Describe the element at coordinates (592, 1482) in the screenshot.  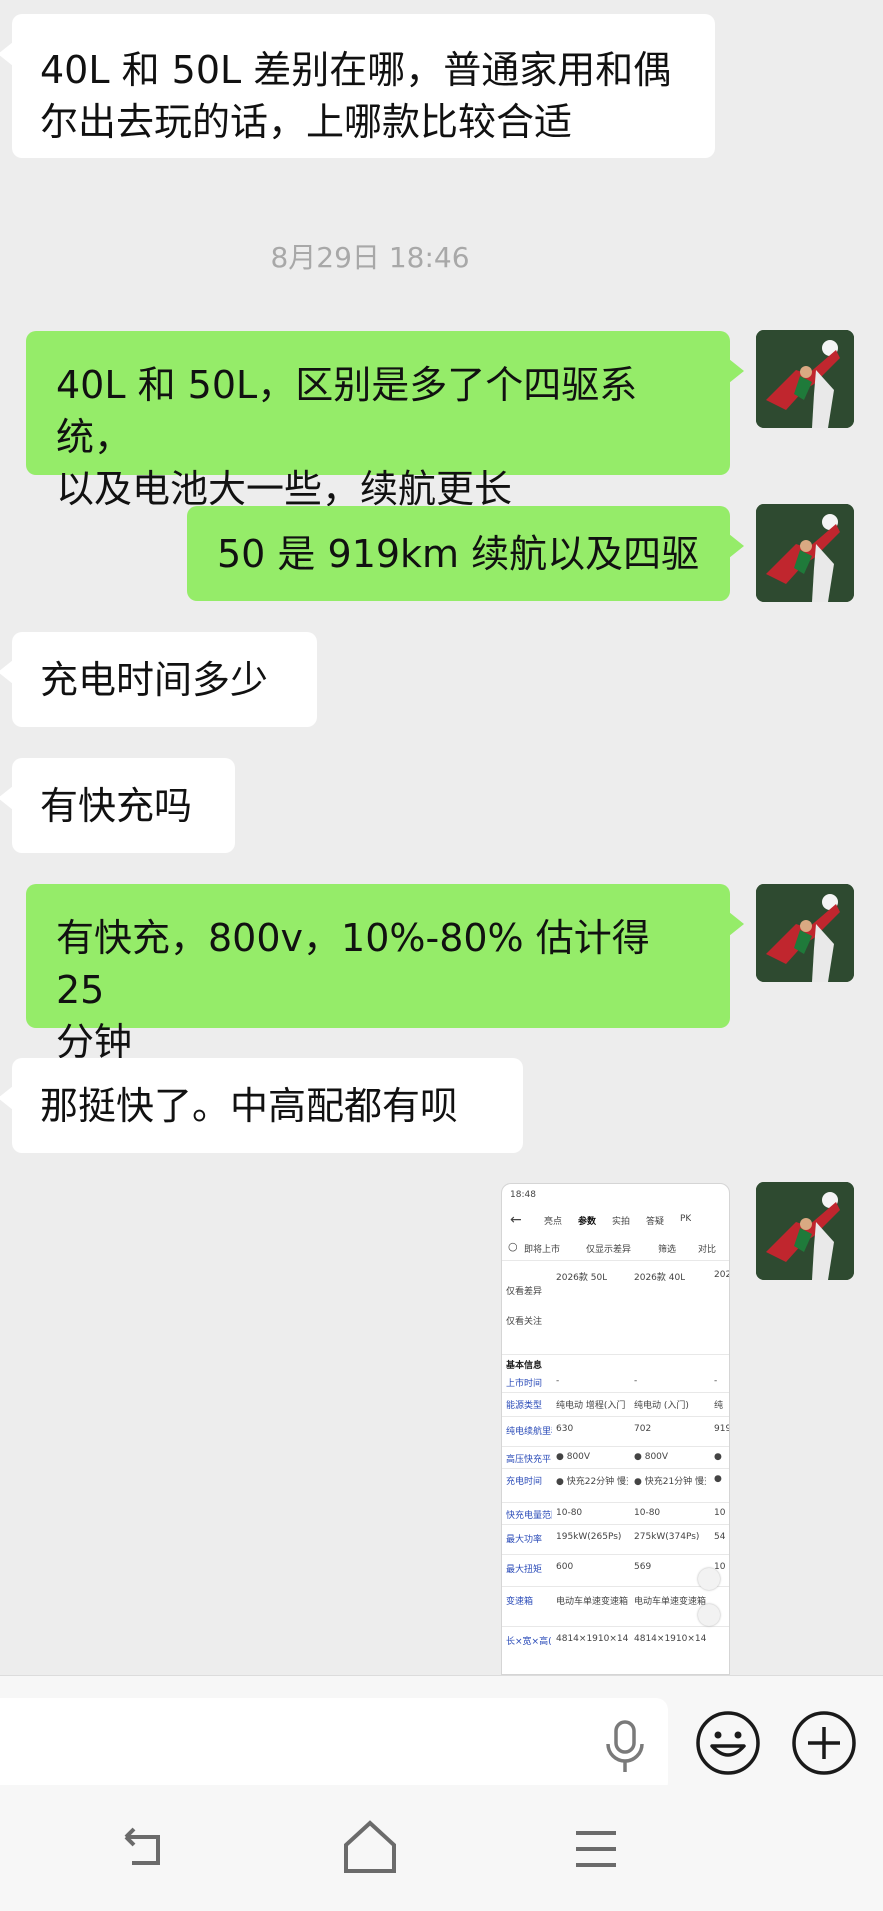
I see `screenshot-cell: ● 快充22分钟 慢充10.5小时` at that location.